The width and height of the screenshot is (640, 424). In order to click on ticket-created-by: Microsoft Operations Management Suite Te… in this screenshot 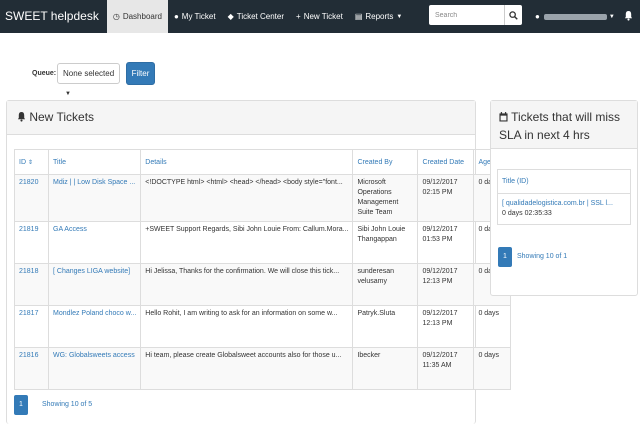, I will do `click(385, 198)`.